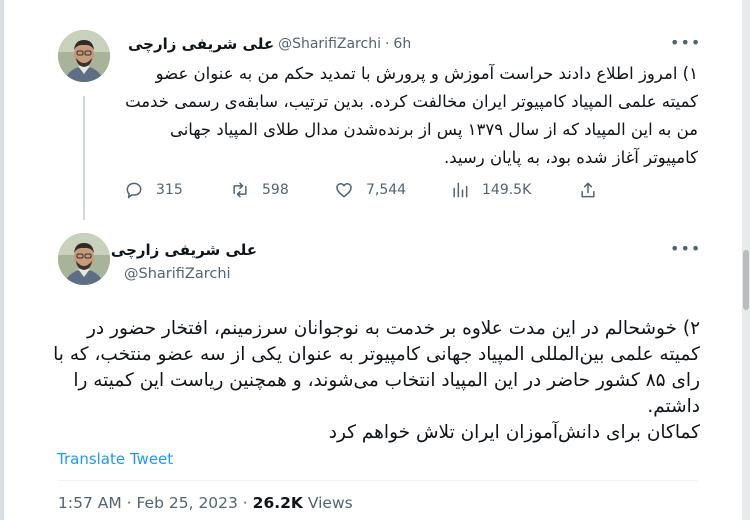  I want to click on tweet1-header: علی شریفی زارچی @SharifiZarchi · 6h, so click(269, 44).